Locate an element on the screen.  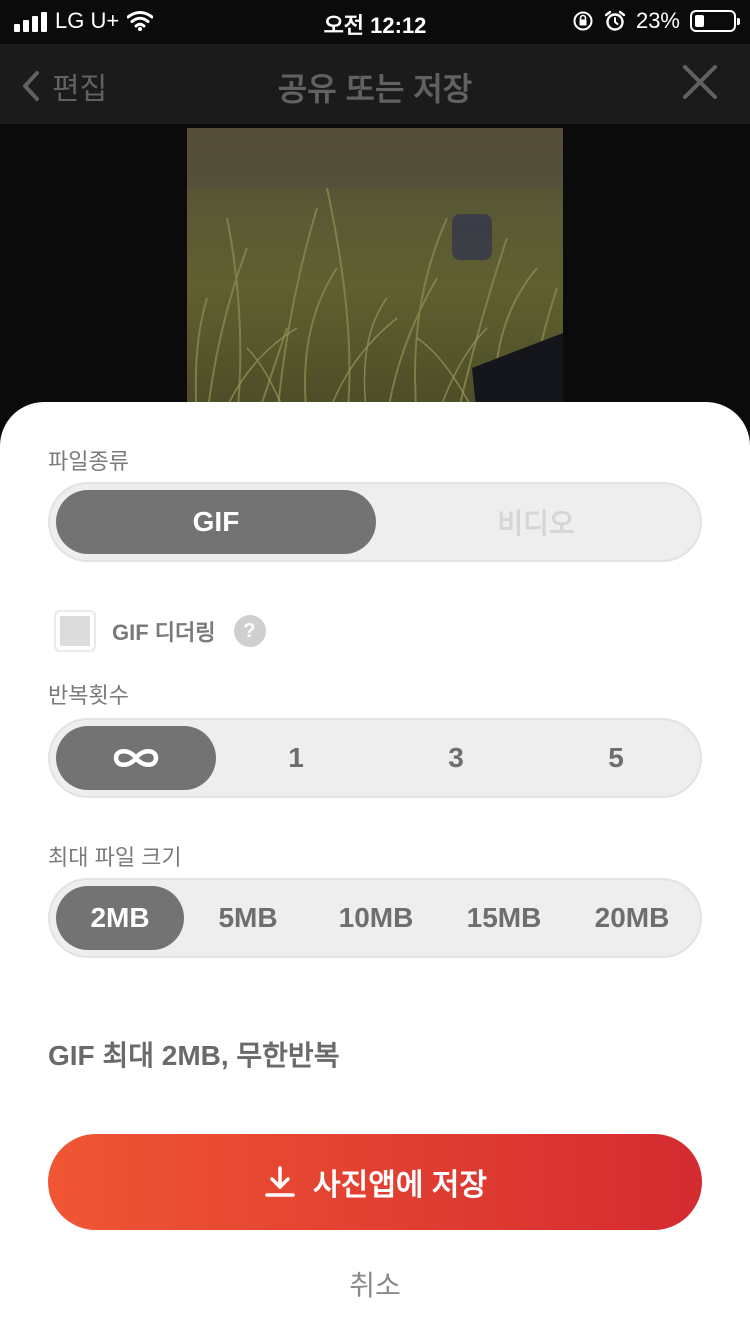
cancel-button: 취소 is located at coordinates (375, 1284).